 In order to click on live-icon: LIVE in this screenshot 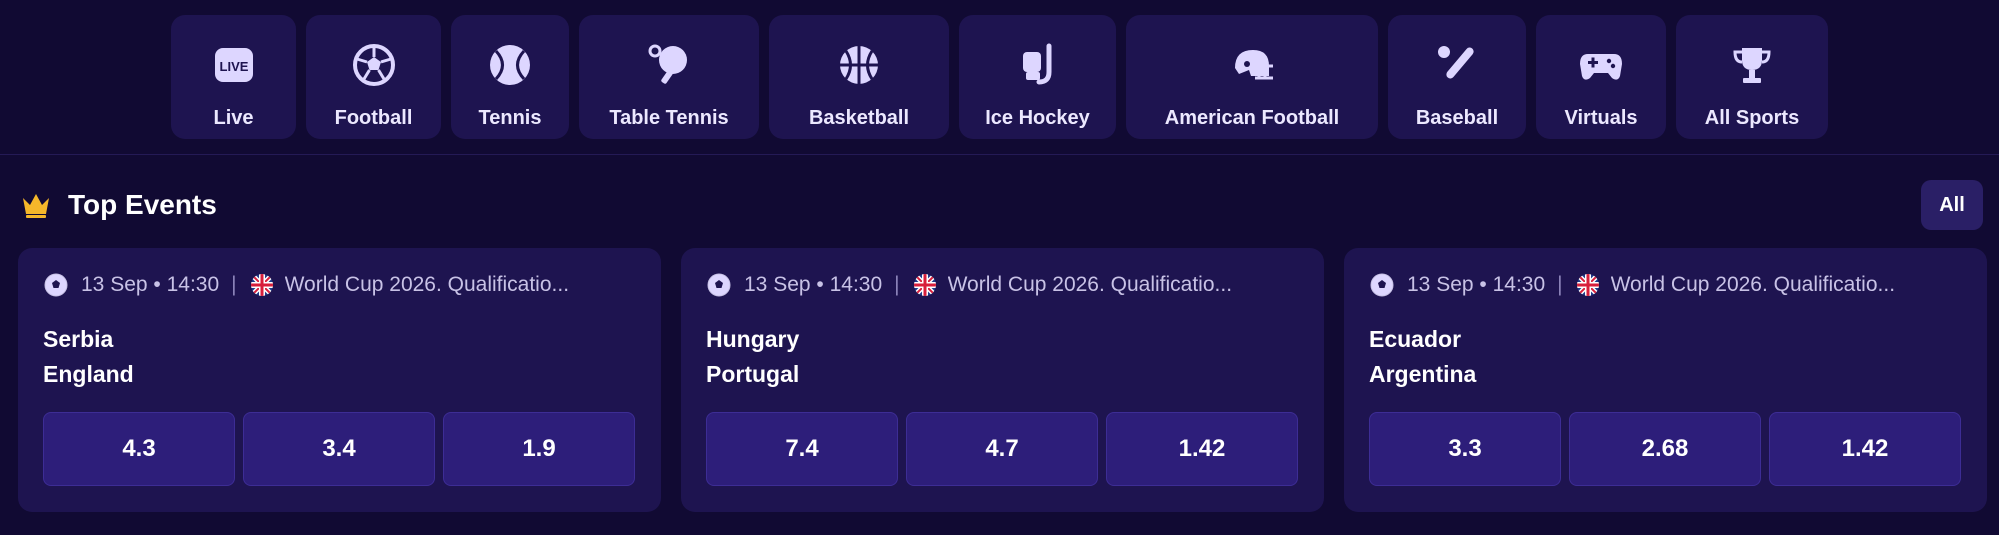, I will do `click(234, 65)`.